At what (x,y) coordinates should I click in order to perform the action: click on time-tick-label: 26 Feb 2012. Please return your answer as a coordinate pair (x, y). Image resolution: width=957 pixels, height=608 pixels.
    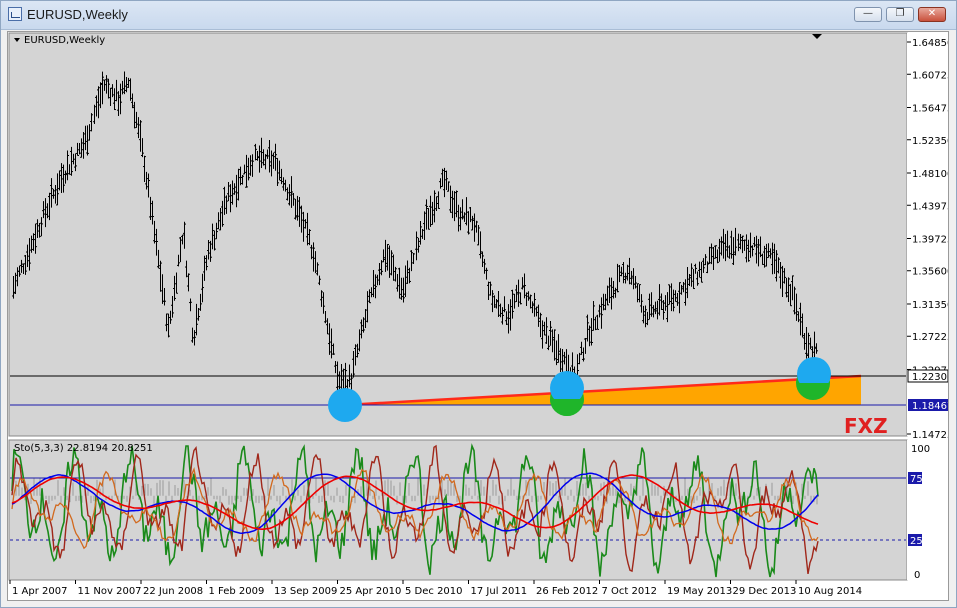
    Looking at the image, I should click on (567, 591).